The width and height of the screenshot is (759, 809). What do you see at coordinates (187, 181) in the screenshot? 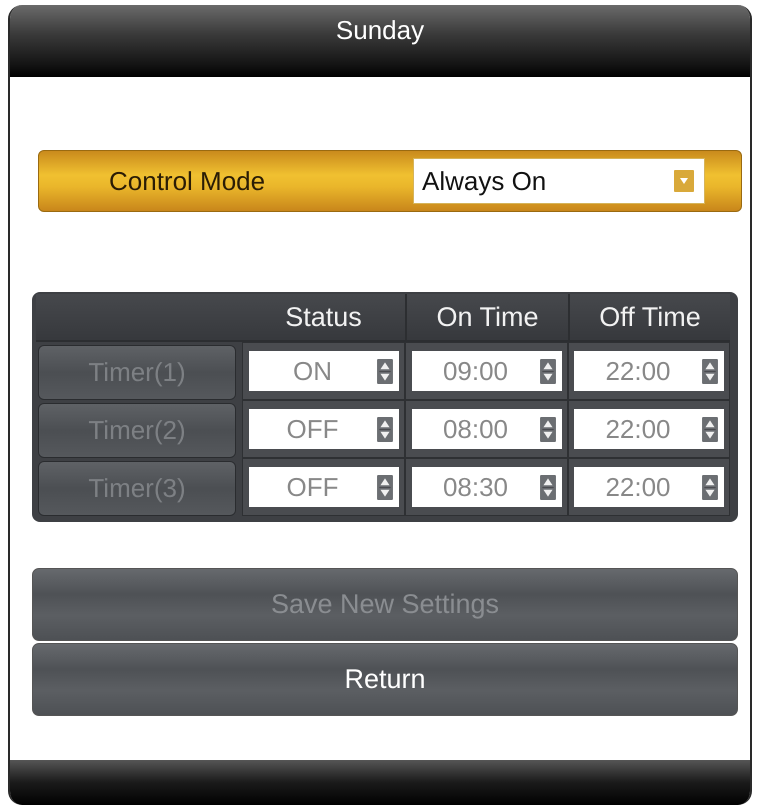
I see `control-mode-label: Control Mode` at bounding box center [187, 181].